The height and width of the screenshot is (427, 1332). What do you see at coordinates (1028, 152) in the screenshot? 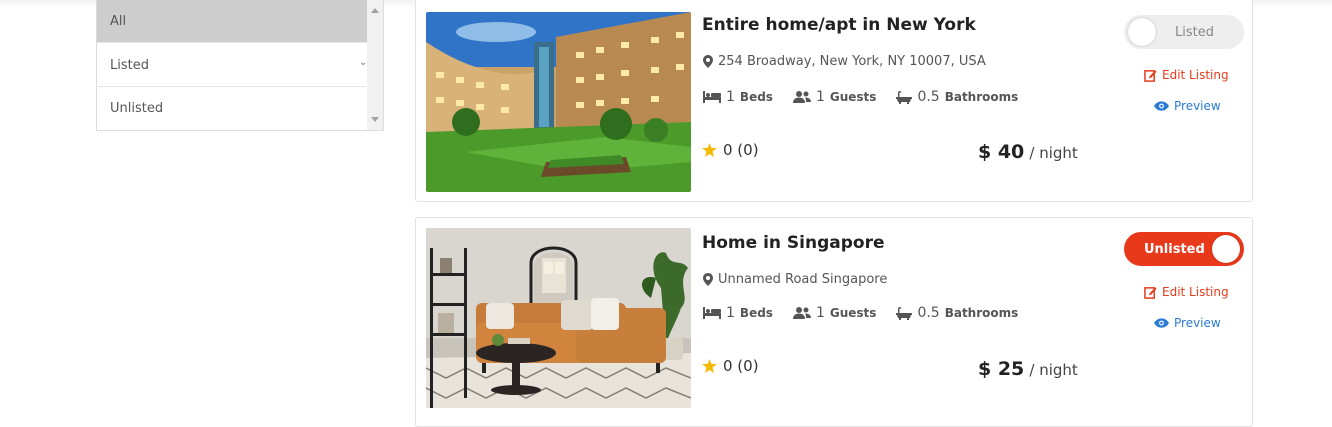
I see `listing-price: $ 40 / night` at bounding box center [1028, 152].